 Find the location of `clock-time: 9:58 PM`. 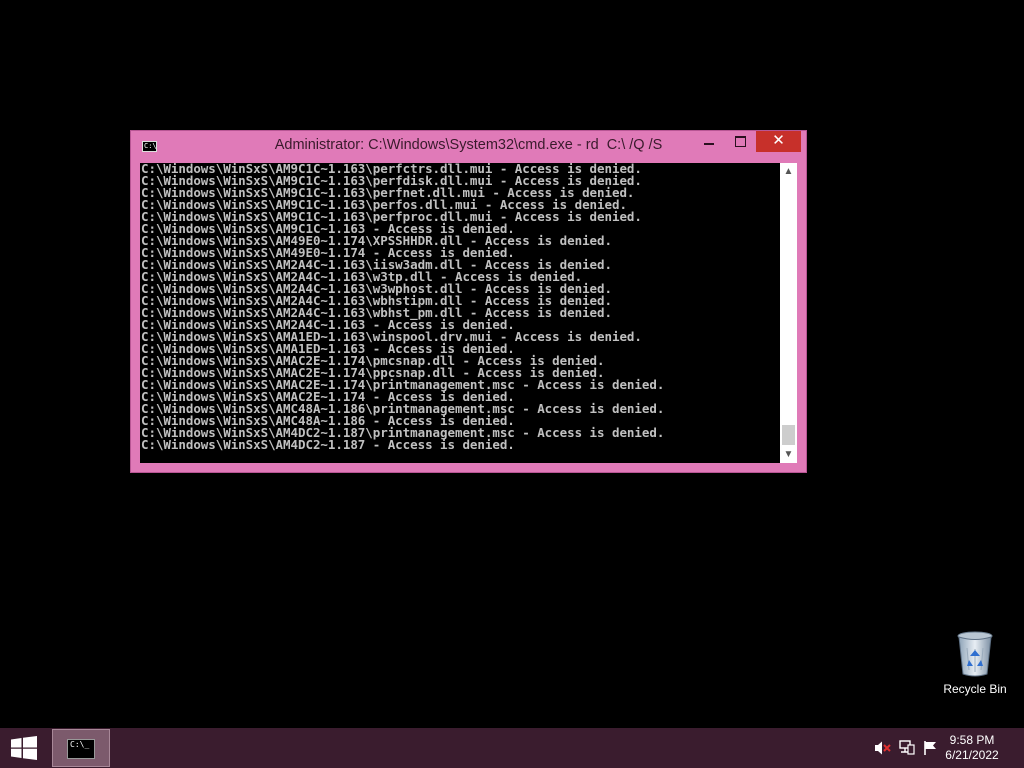

clock-time: 9:58 PM is located at coordinates (972, 740).